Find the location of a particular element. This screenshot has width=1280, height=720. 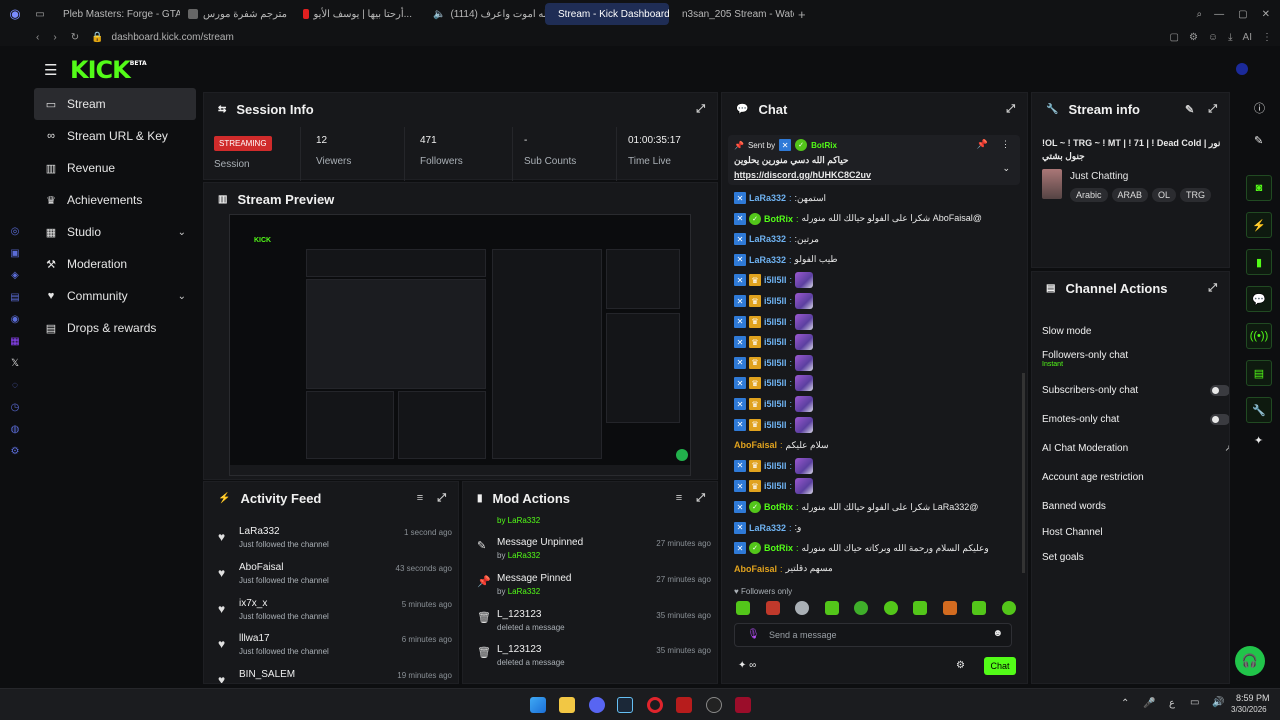

history-icon: ◷ is located at coordinates (15, 407).